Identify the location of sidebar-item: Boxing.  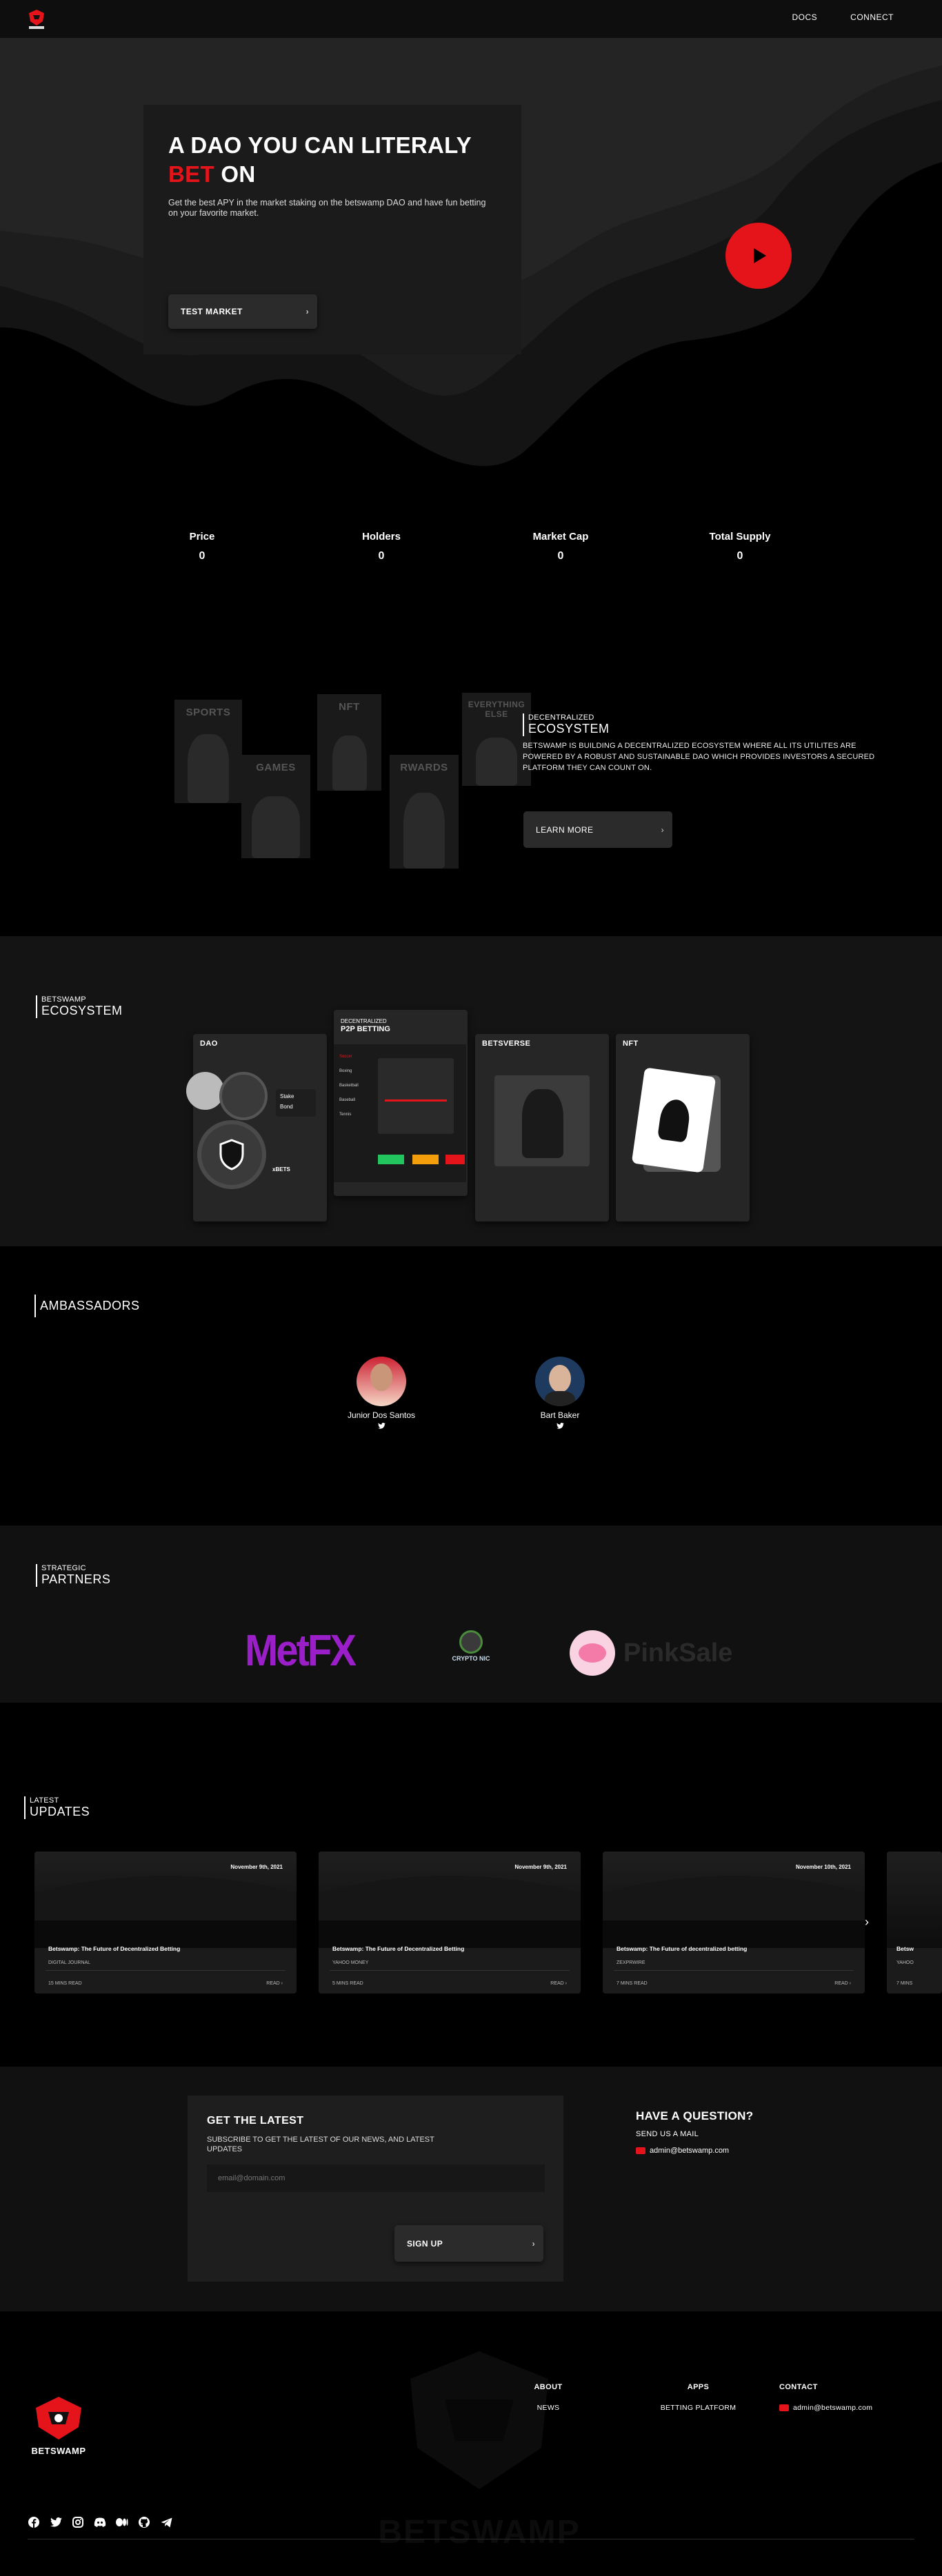
(345, 1071).